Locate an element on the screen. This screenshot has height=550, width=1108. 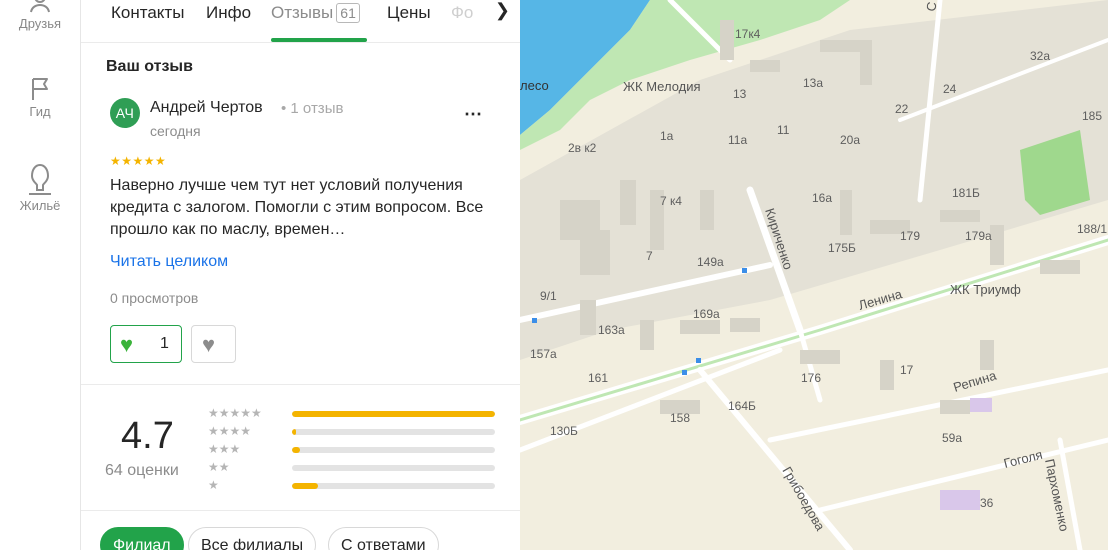
nav-rail: Друзья Гид Жильё is located at coordinates (40, 275).